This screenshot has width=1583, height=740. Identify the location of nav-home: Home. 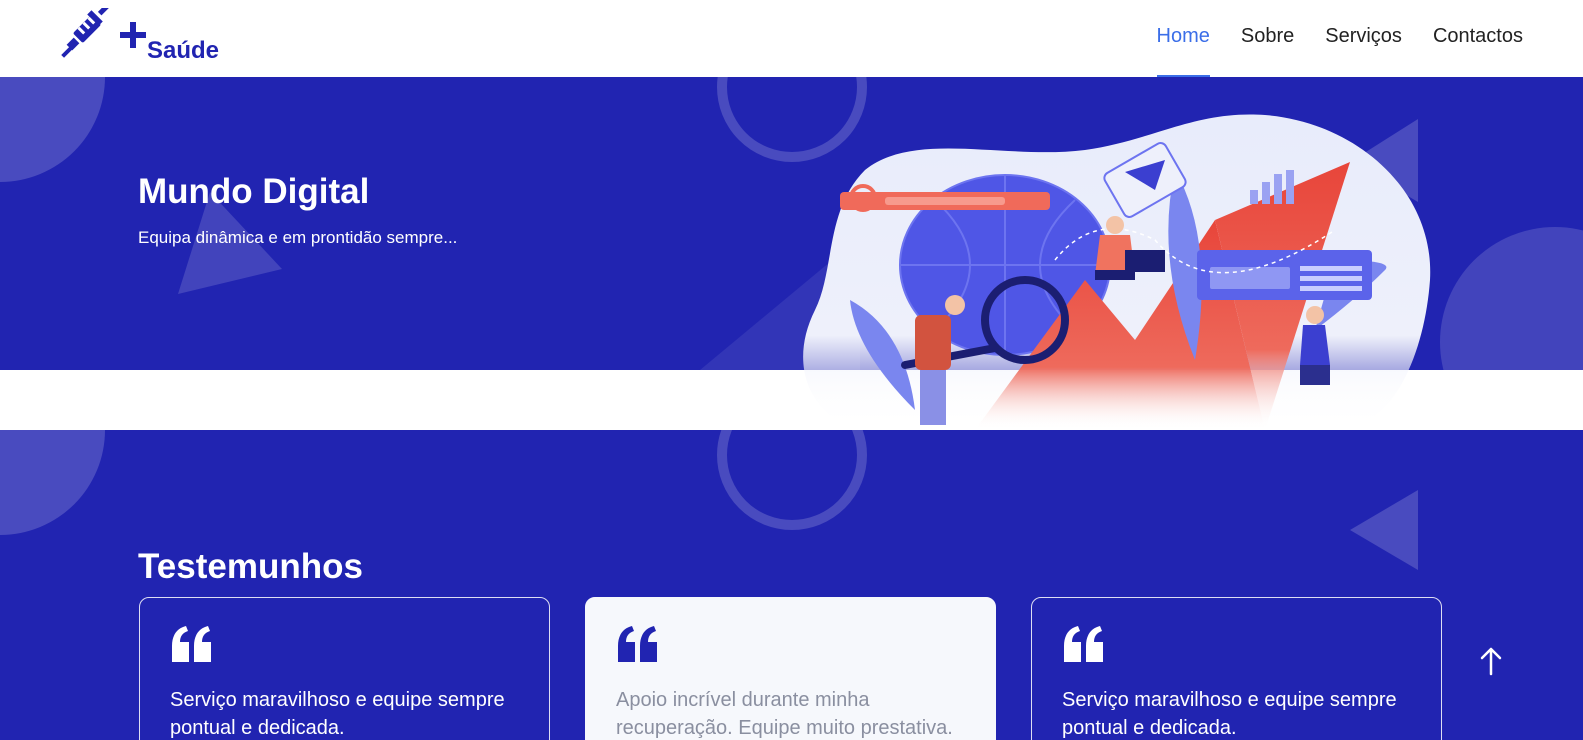
(1183, 38).